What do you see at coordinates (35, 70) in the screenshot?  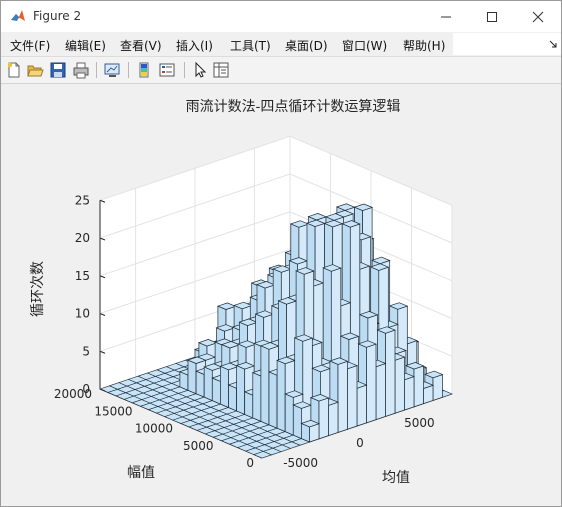 I see `open-file-icon` at bounding box center [35, 70].